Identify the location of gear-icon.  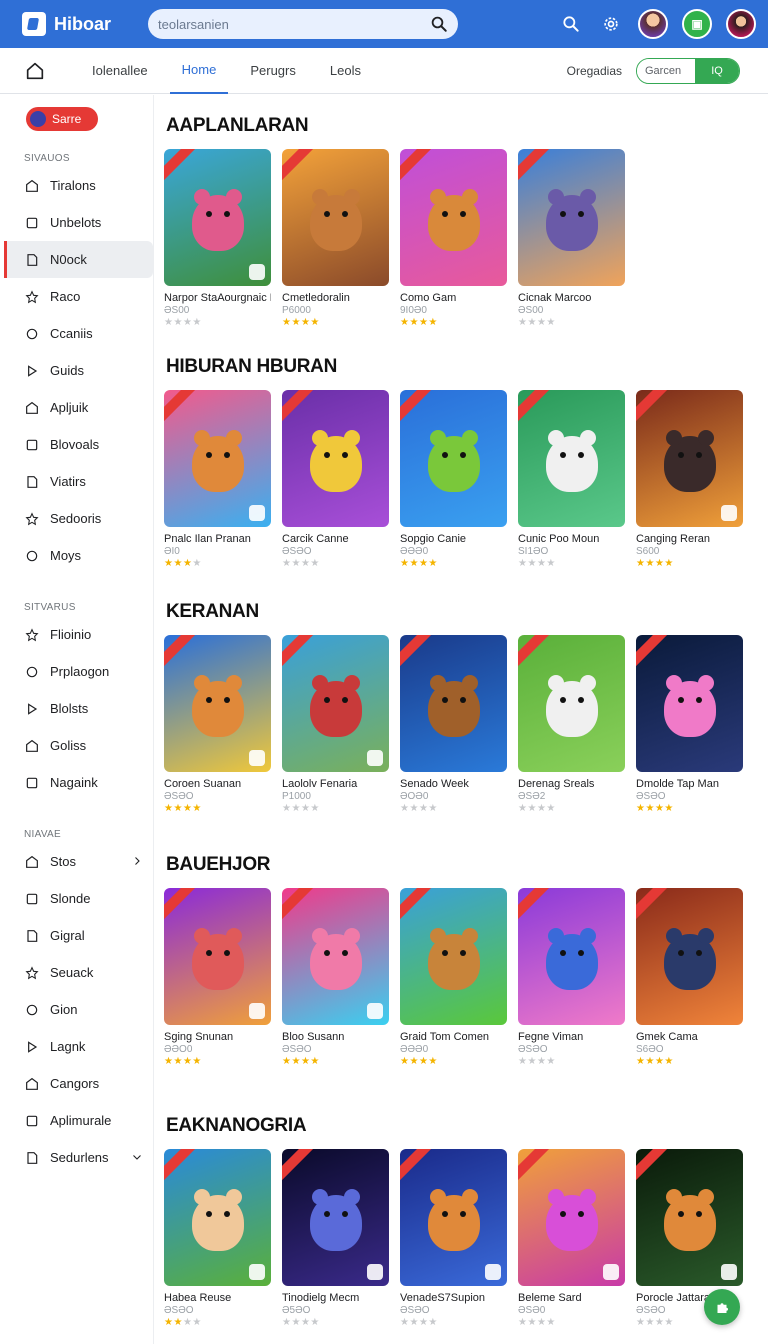
(611, 24).